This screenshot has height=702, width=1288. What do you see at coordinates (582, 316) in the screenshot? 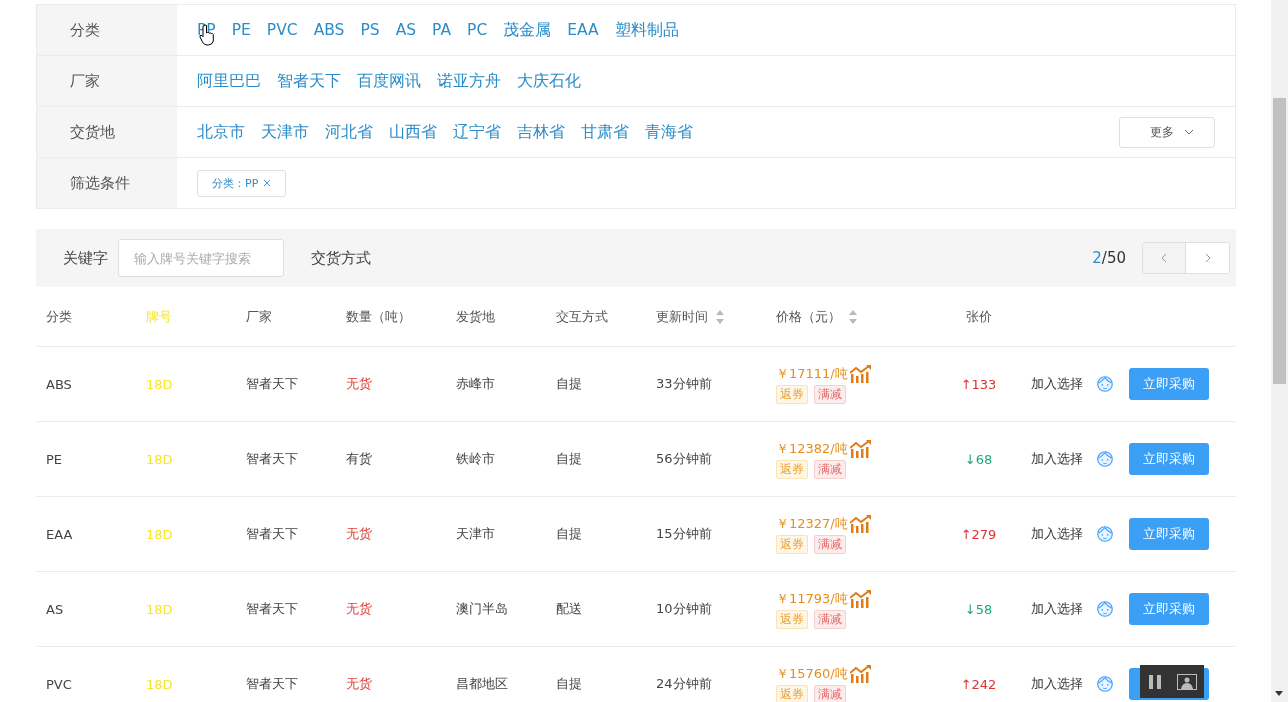
I see `column-header: 交互方式` at bounding box center [582, 316].